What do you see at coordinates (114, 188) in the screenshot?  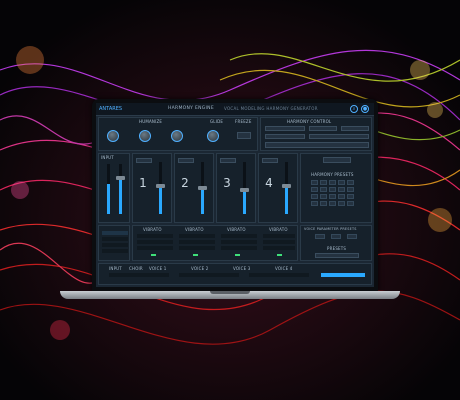 I see `input-panel: INPUT` at bounding box center [114, 188].